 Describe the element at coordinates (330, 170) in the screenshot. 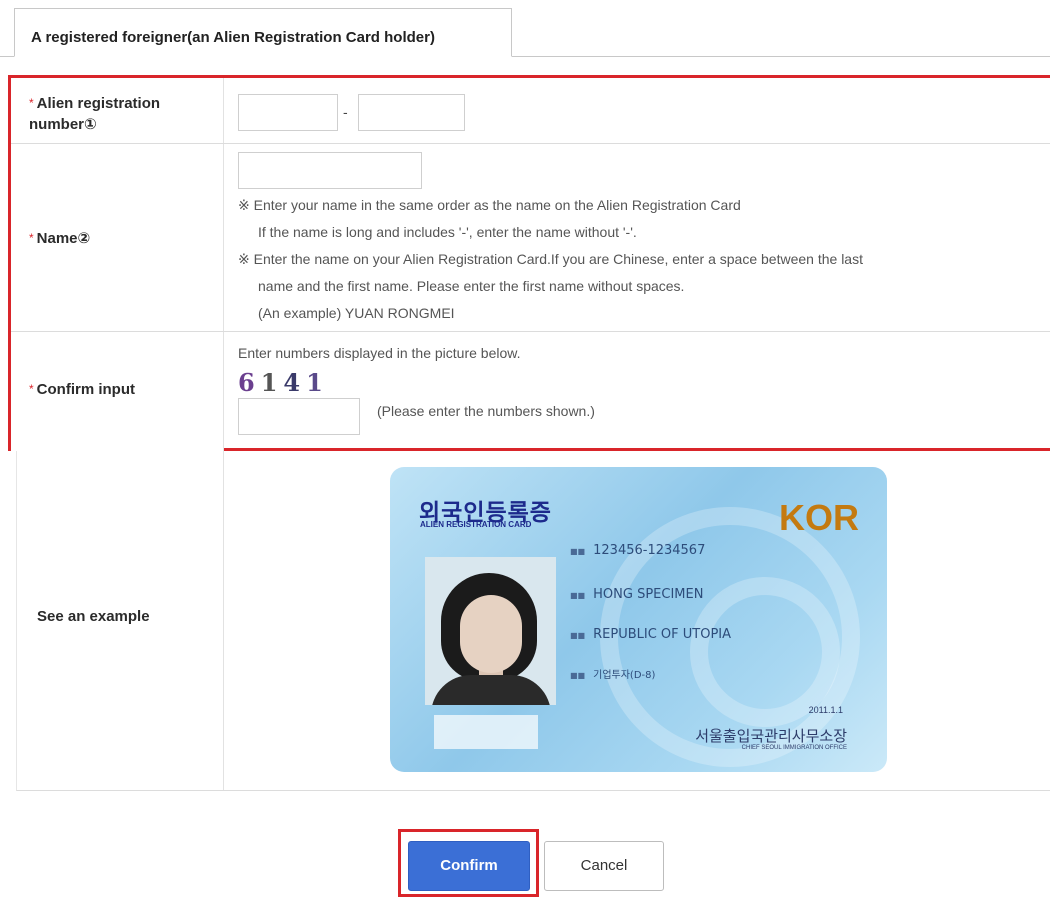

I see `name-input` at that location.